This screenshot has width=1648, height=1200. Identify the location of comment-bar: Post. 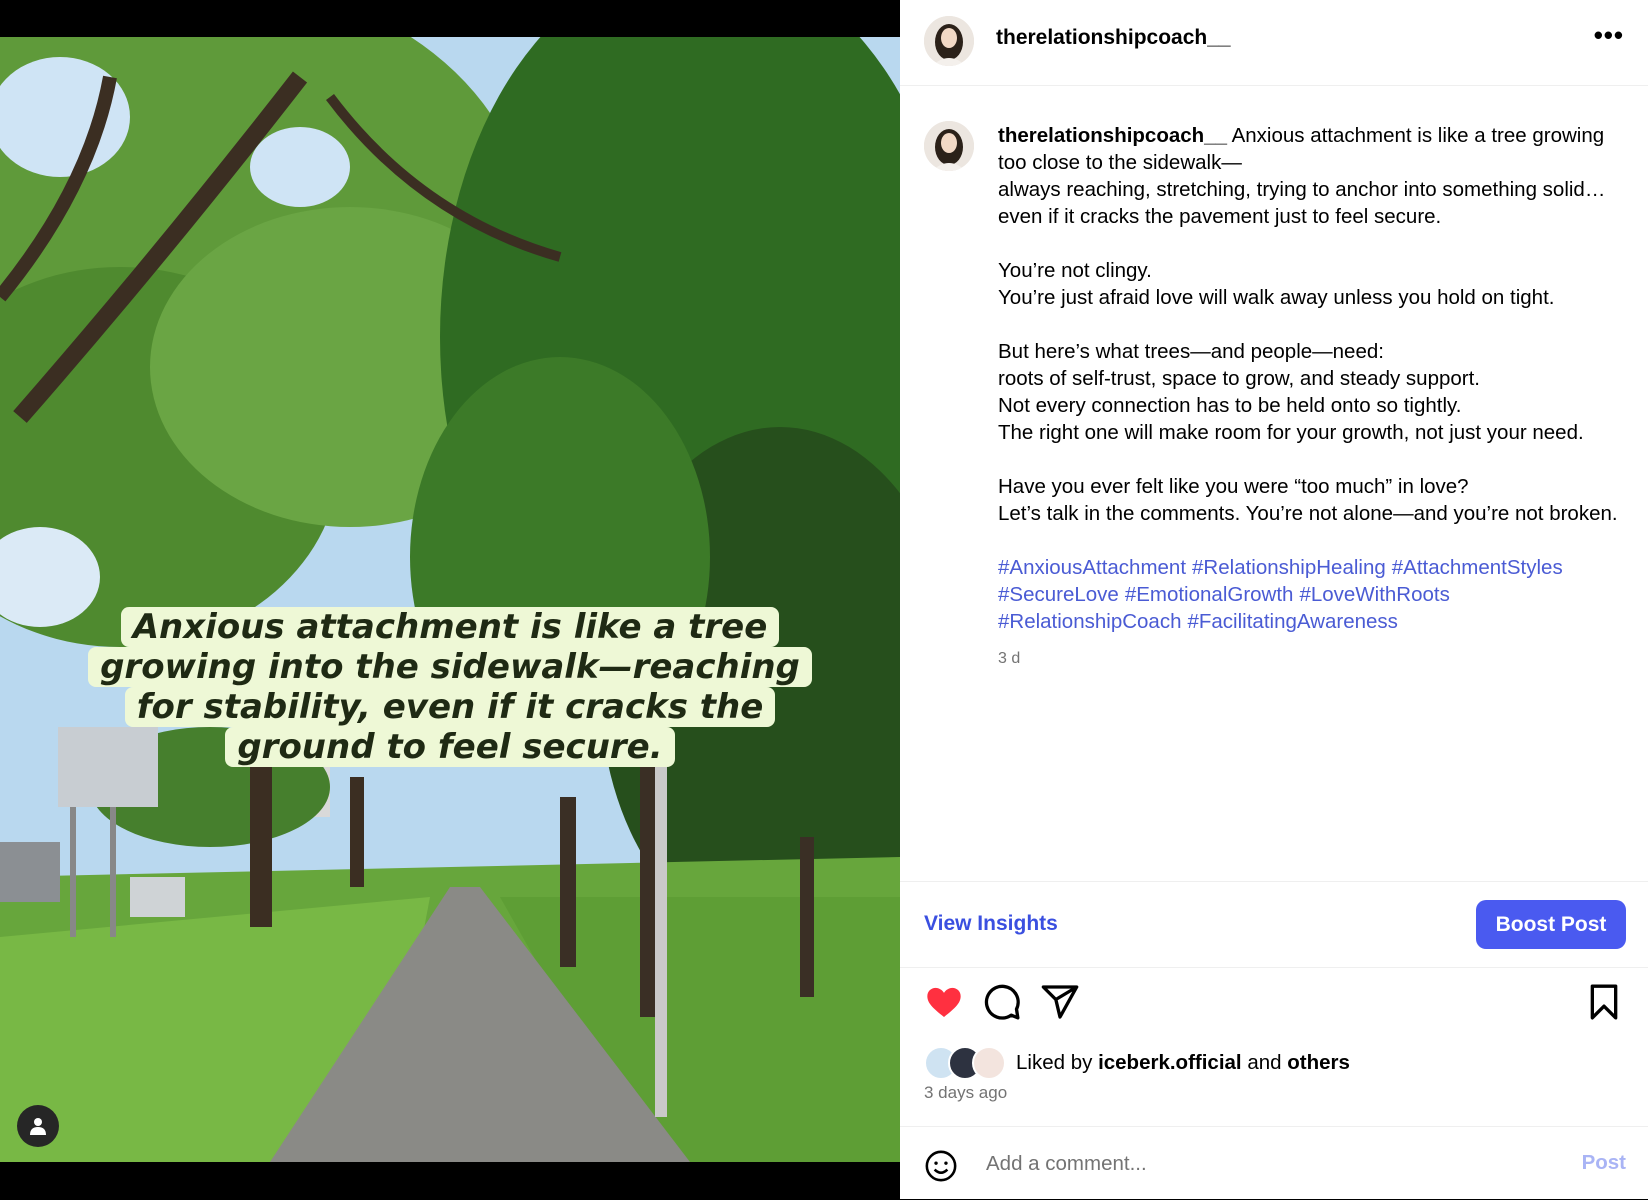
(1274, 1163).